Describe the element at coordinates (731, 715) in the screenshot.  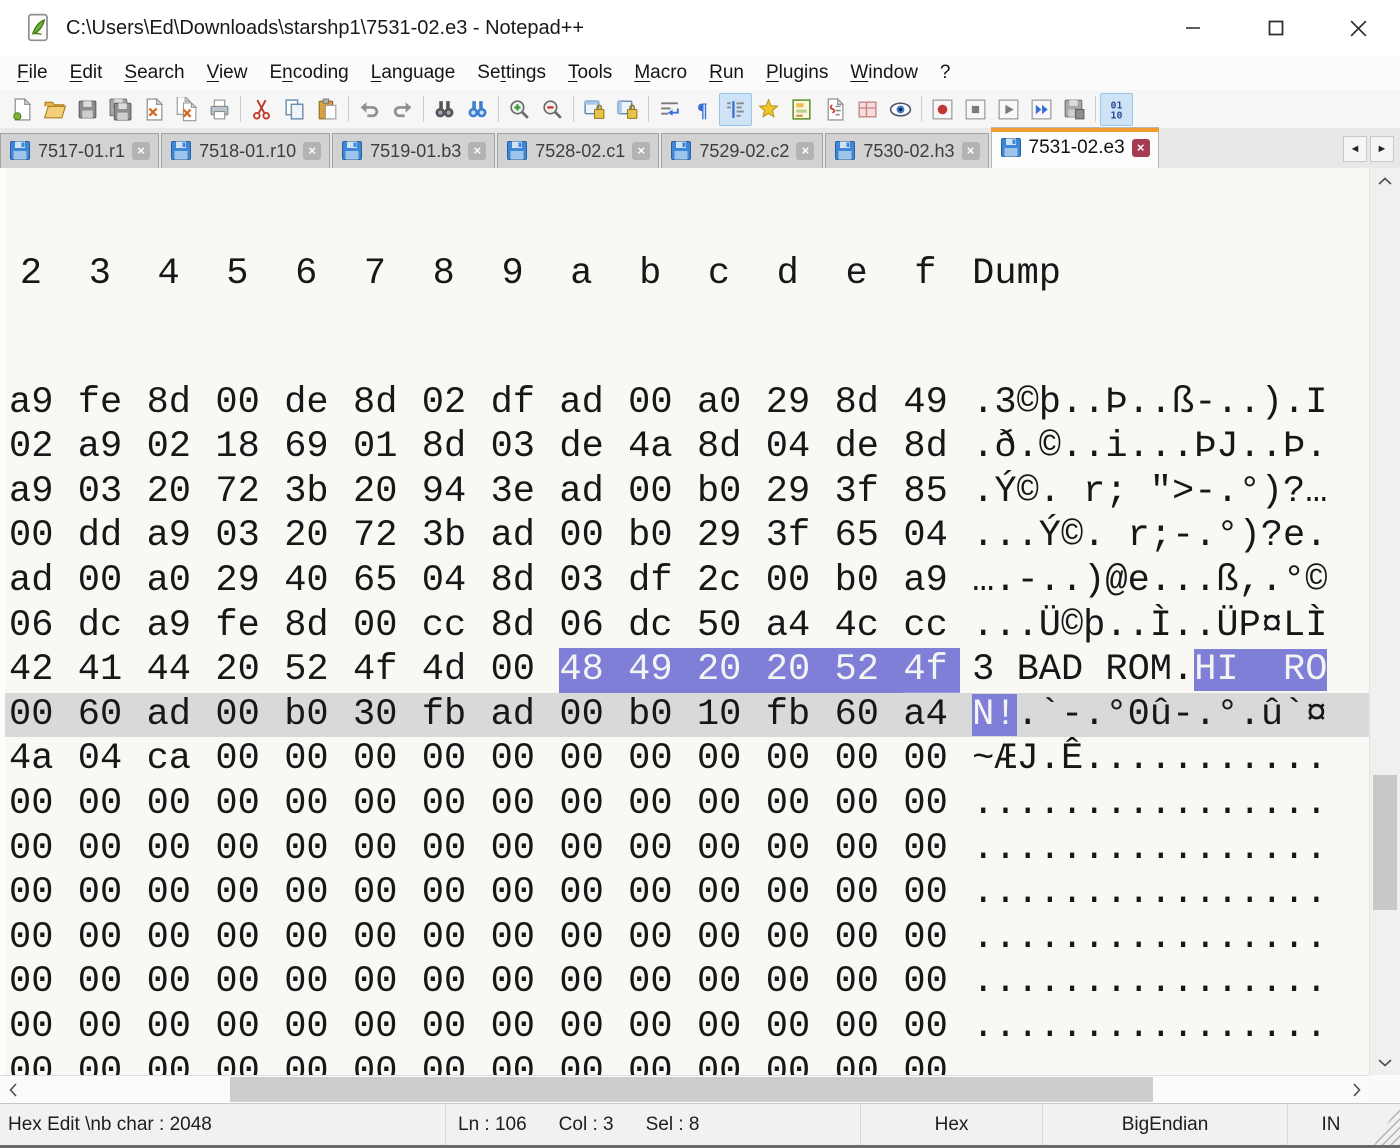
I see `hex-byte: 10` at that location.